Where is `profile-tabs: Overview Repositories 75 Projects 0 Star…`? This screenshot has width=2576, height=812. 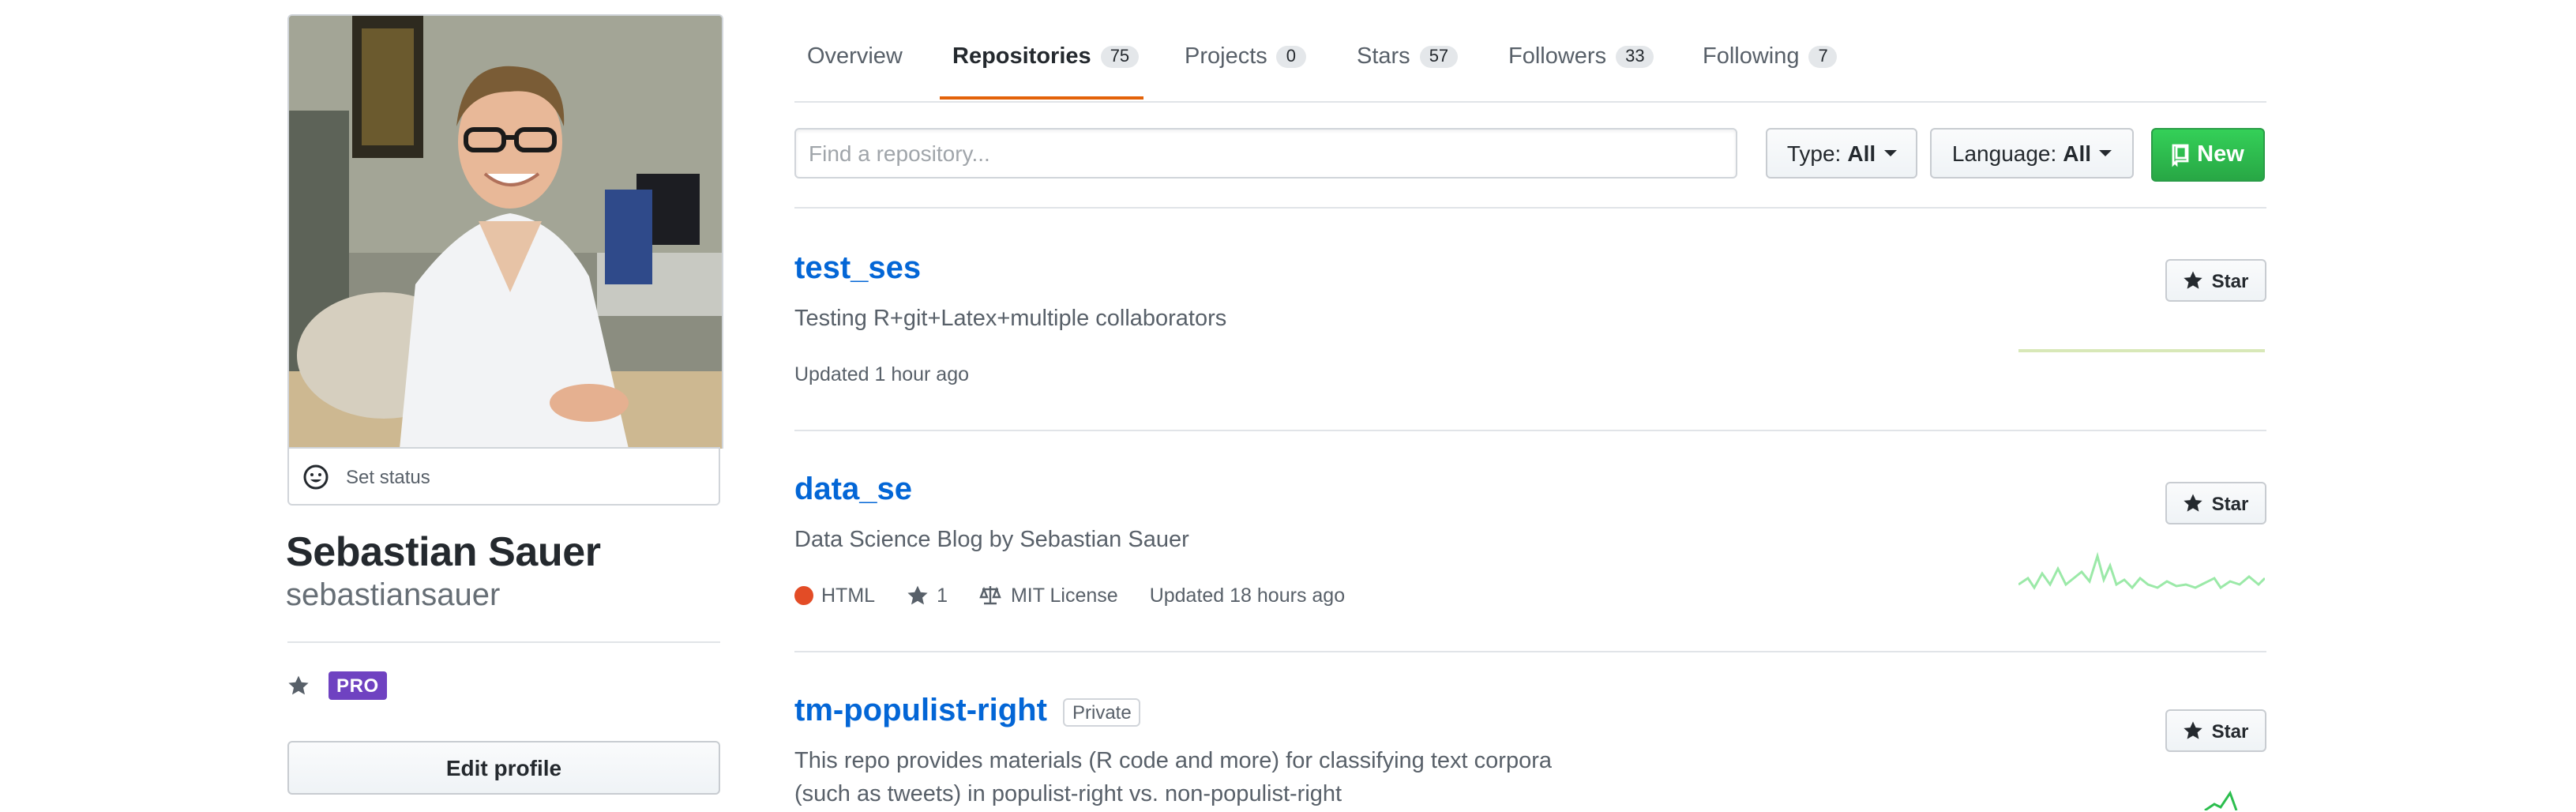 profile-tabs: Overview Repositories 75 Projects 0 Star… is located at coordinates (1530, 51).